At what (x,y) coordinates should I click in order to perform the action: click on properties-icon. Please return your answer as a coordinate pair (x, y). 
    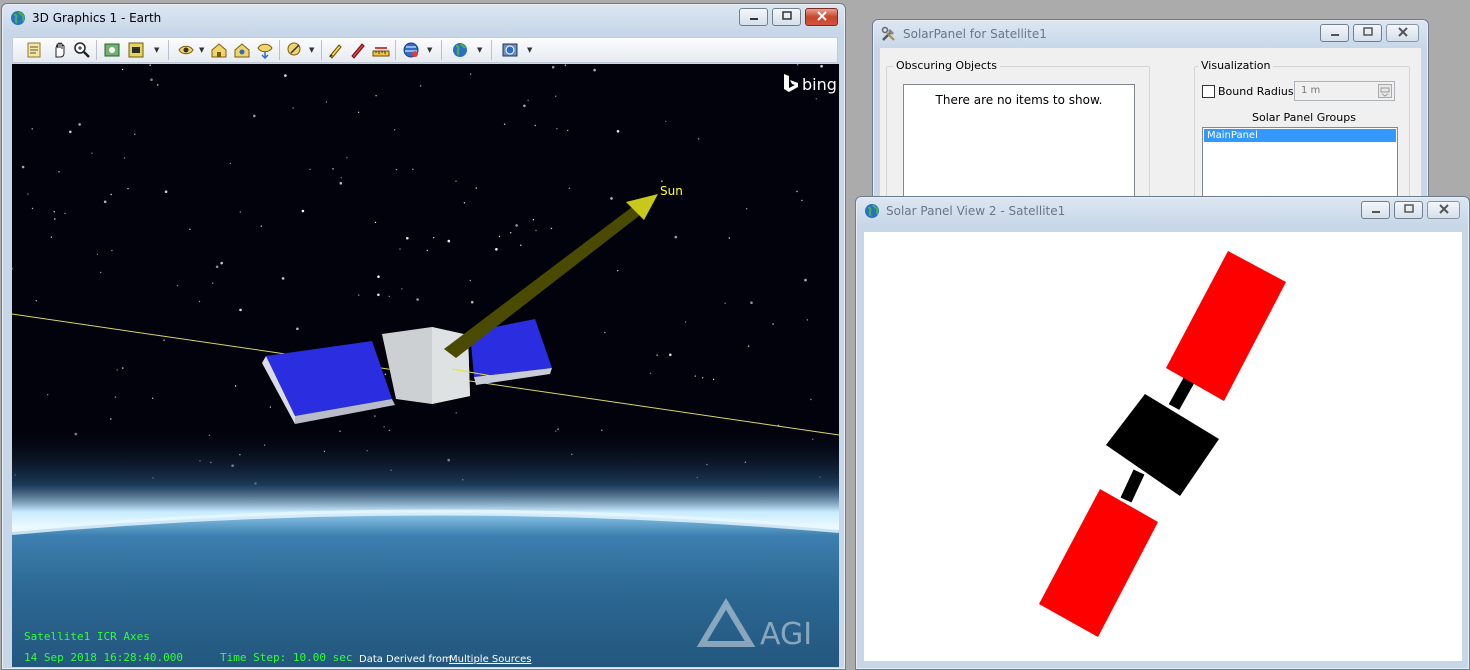
    Looking at the image, I should click on (34, 50).